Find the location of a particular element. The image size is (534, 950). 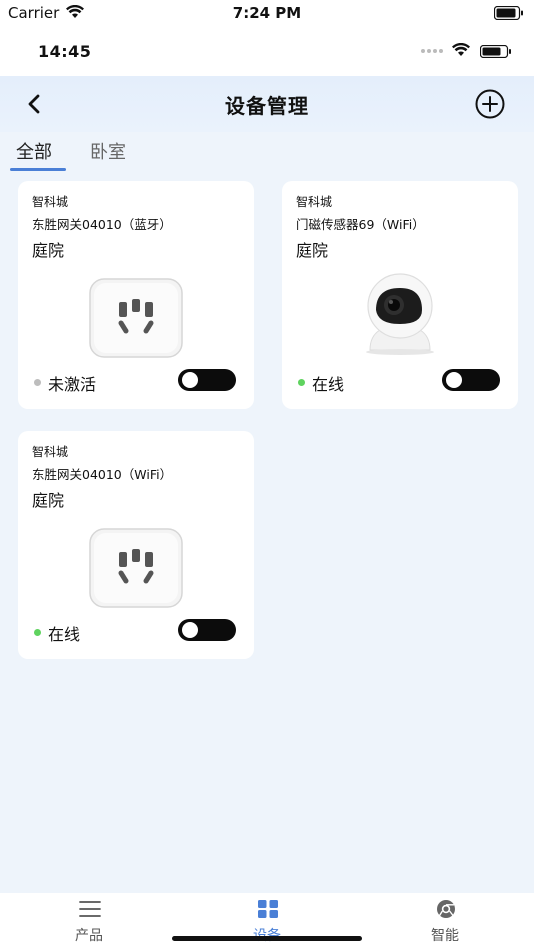

device-card: 智科城 东胜网关04010（WiFi） 庭院 在线 is located at coordinates (136, 545).